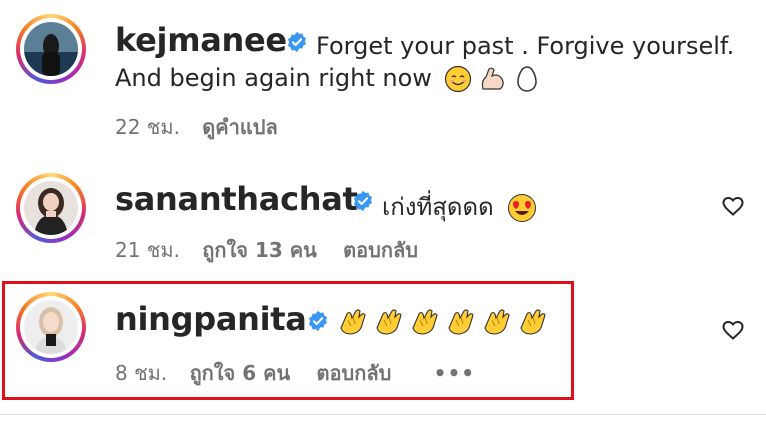  What do you see at coordinates (383, 414) in the screenshot?
I see `divider` at bounding box center [383, 414].